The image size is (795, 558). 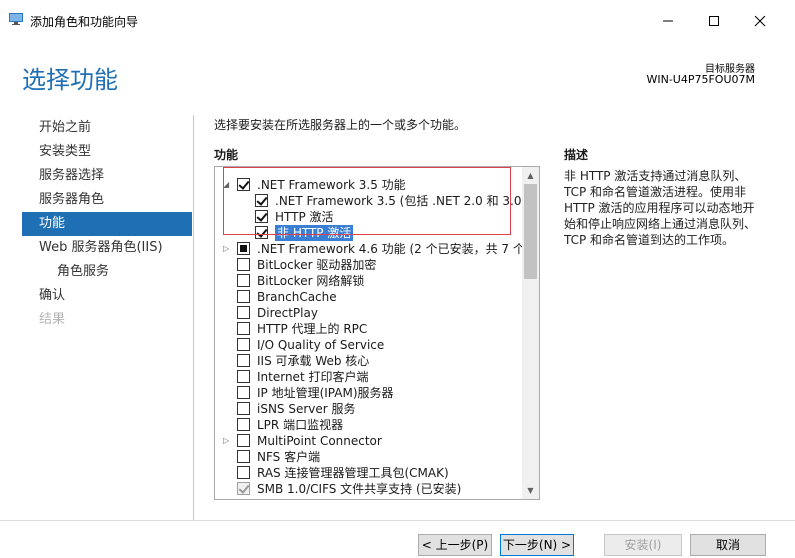 I want to click on scroll-thumb, so click(x=530, y=231).